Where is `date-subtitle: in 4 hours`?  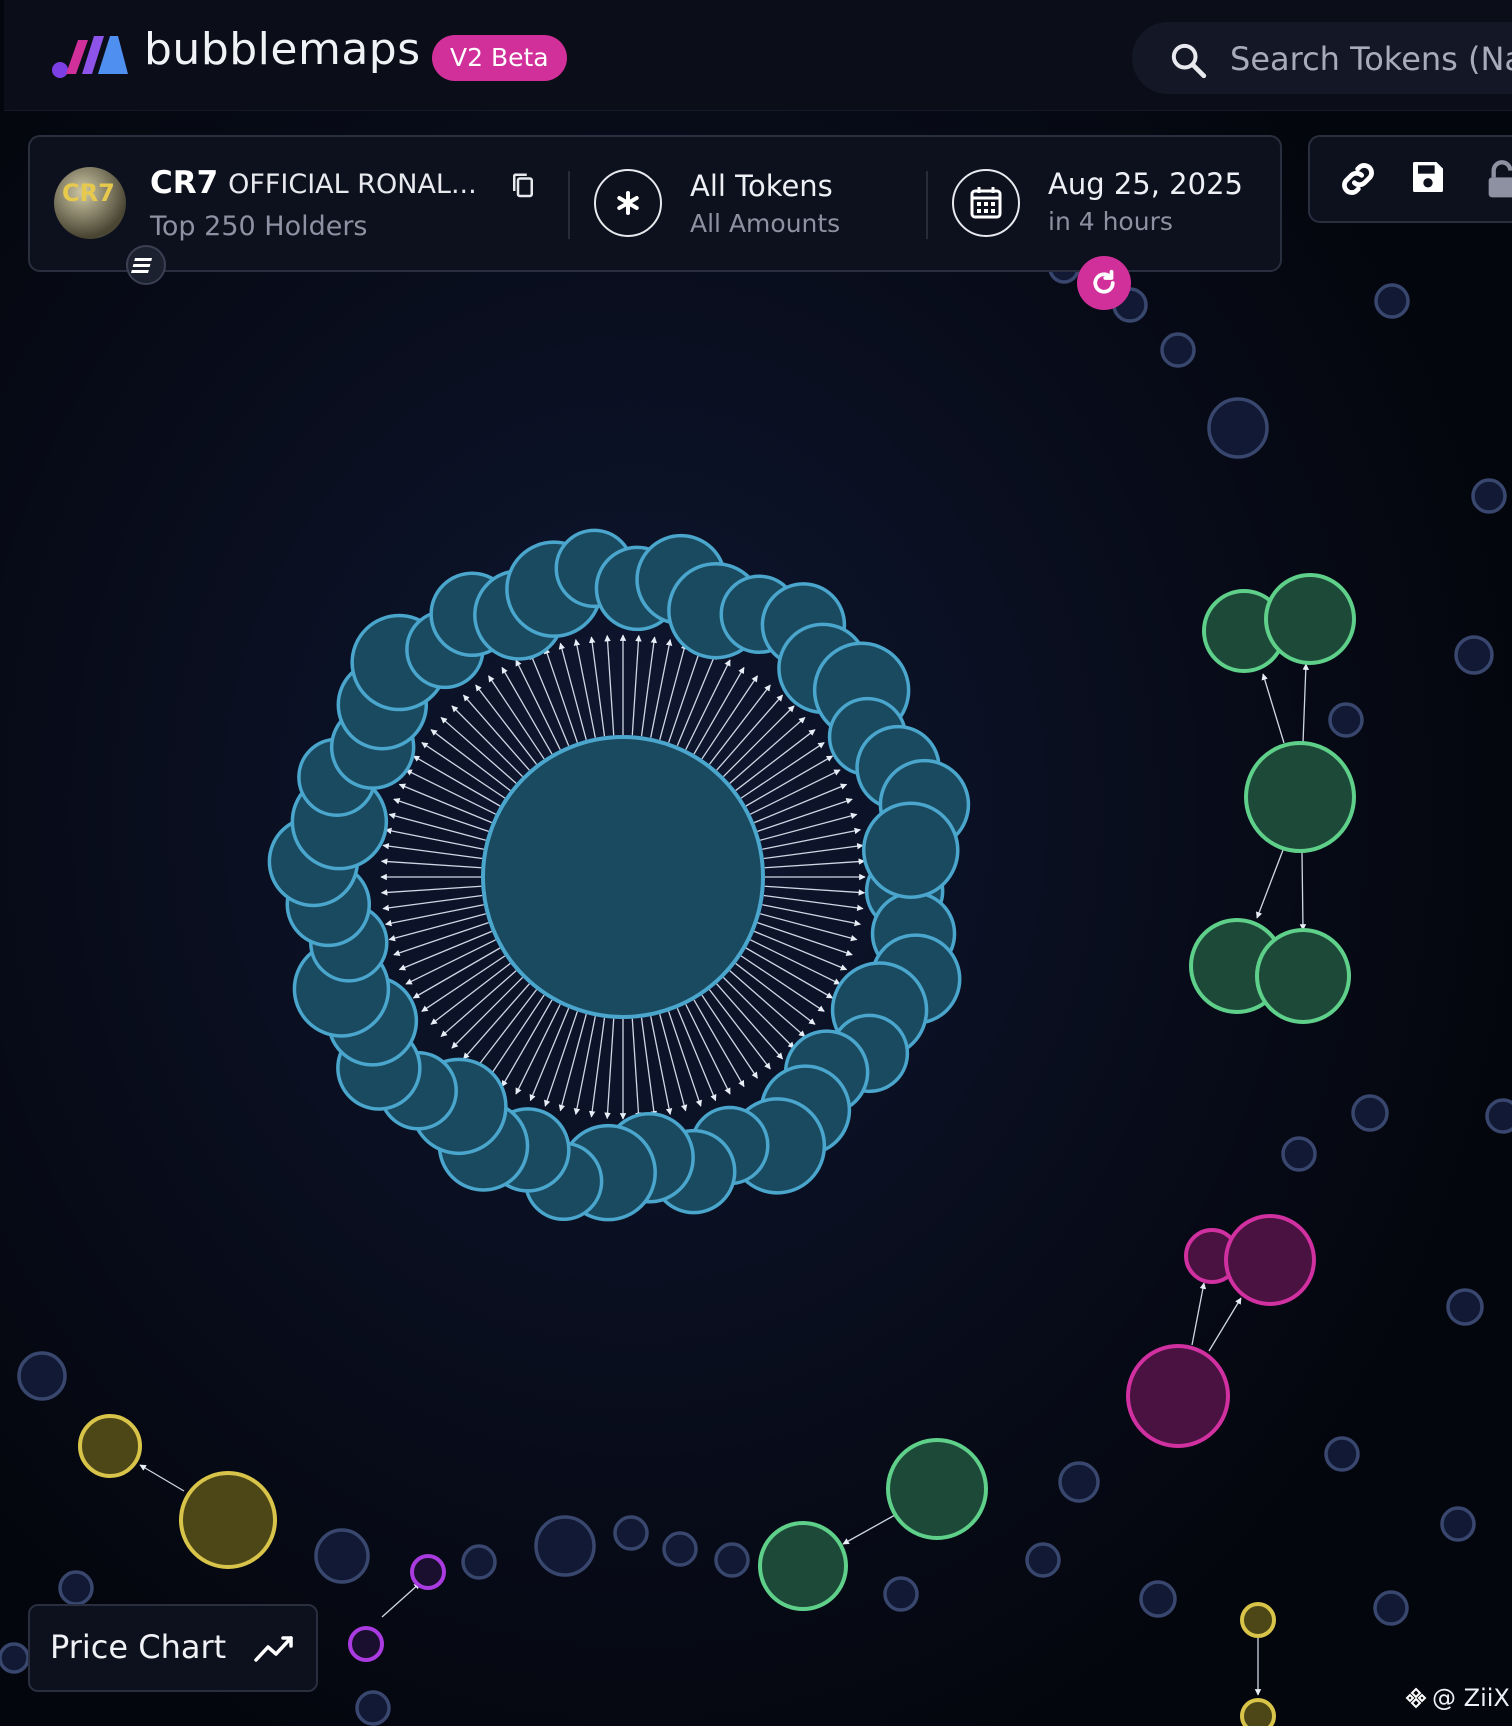 date-subtitle: in 4 hours is located at coordinates (1110, 221).